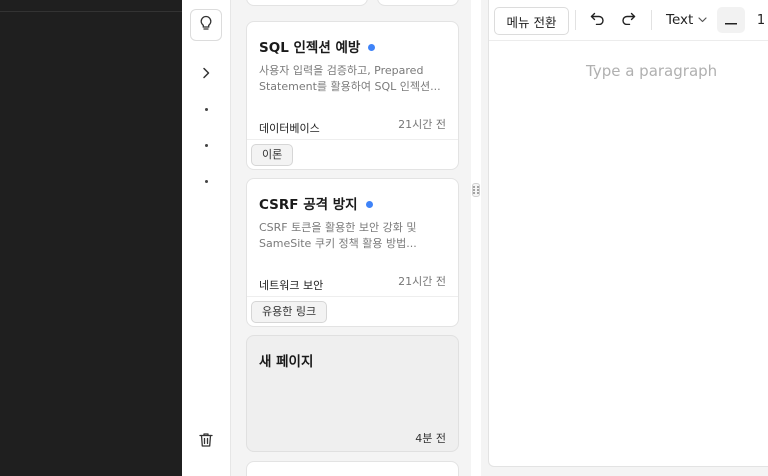 Image resolution: width=768 pixels, height=476 pixels. I want to click on list-item-partial-top-right, so click(418, 3).